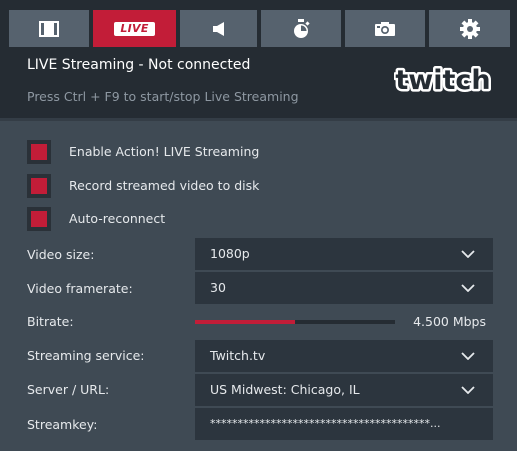 Image resolution: width=517 pixels, height=451 pixels. What do you see at coordinates (238, 355) in the screenshot?
I see `streaming-service-value: Twitch.tv` at bounding box center [238, 355].